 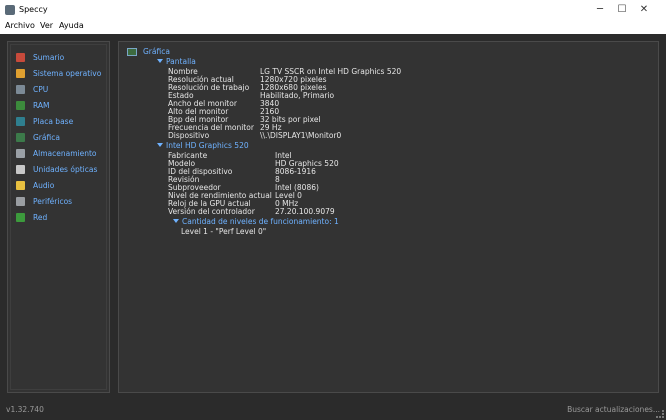 I want to click on sidebar-item-label: Unidades ópticas, so click(x=65, y=169).